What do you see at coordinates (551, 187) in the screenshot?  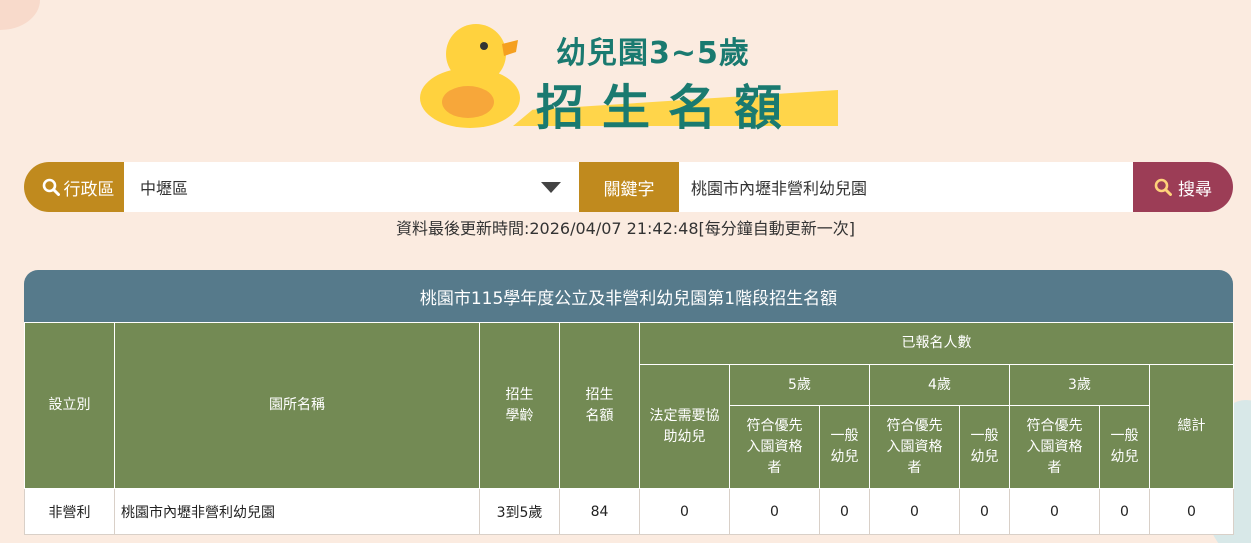 I see `chevron-down-icon` at bounding box center [551, 187].